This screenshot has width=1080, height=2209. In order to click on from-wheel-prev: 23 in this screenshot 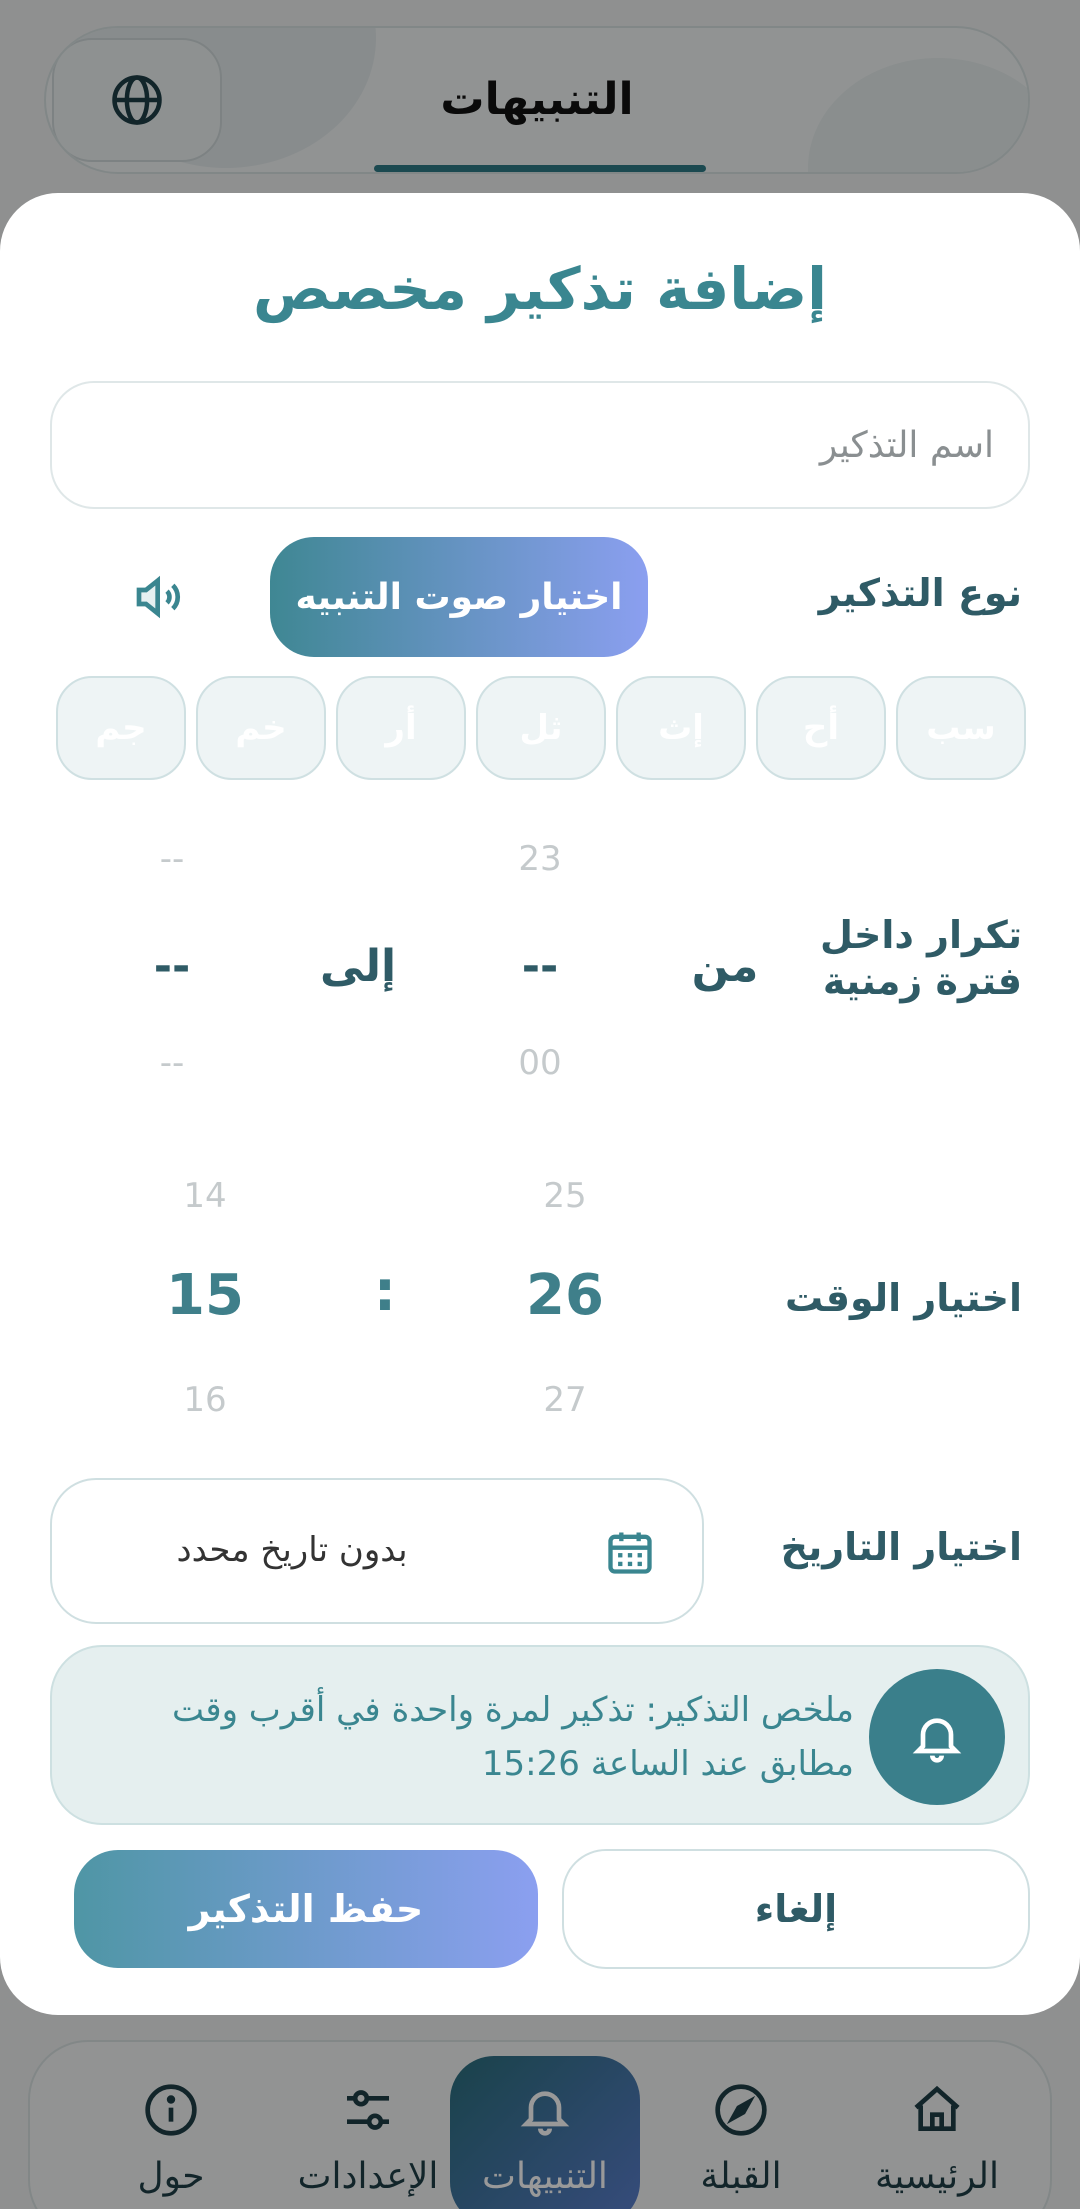, I will do `click(540, 859)`.